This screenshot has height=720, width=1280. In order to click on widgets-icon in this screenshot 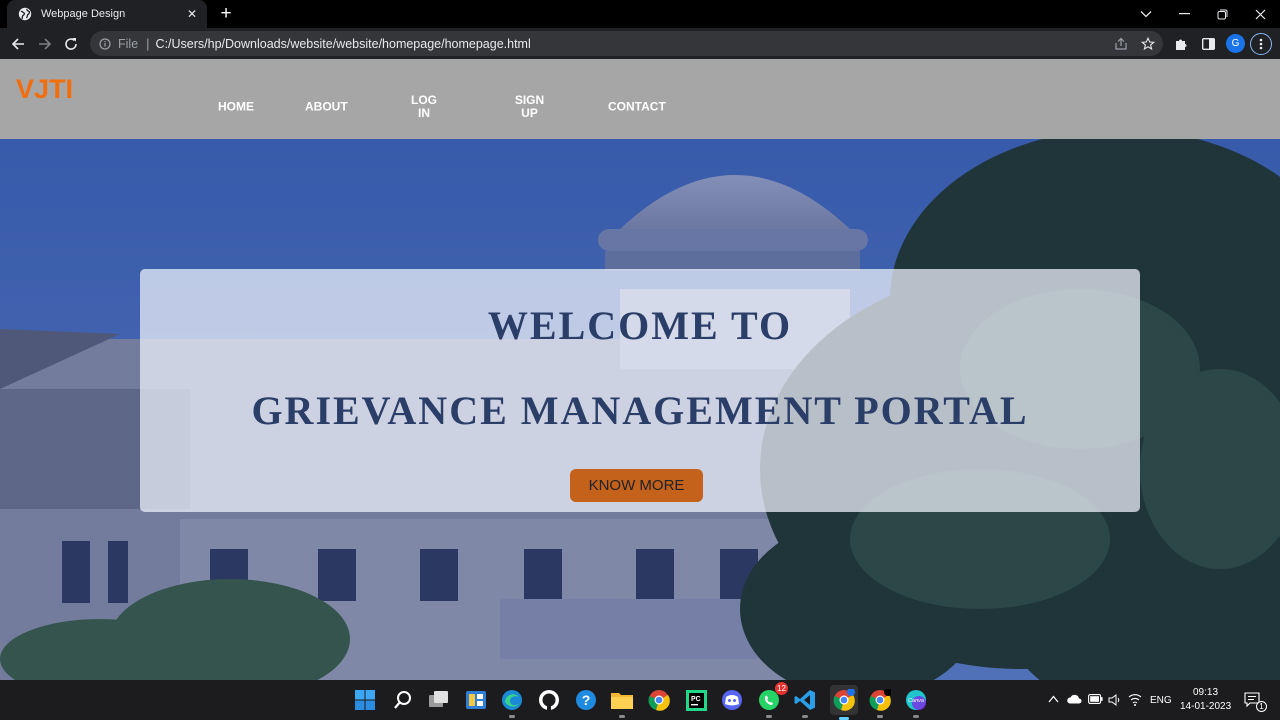, I will do `click(476, 700)`.